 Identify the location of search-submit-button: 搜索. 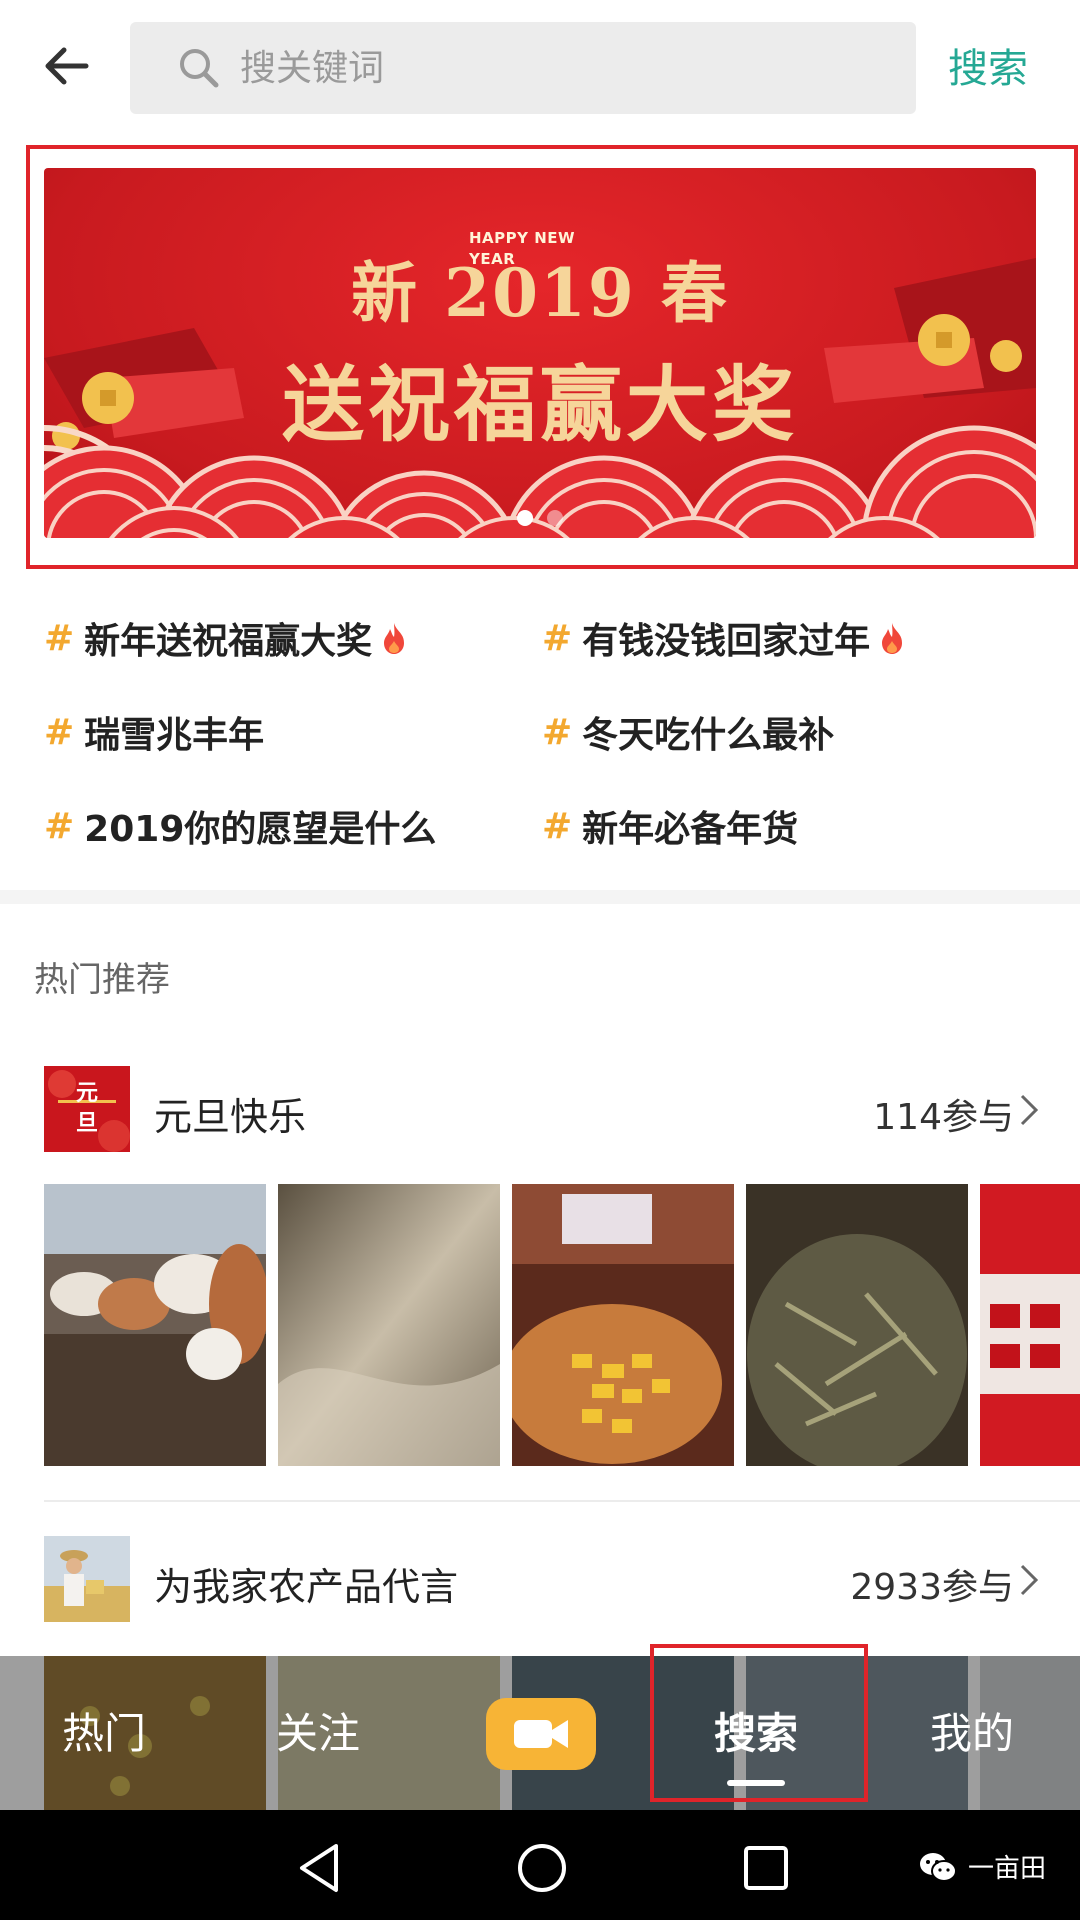
(988, 65).